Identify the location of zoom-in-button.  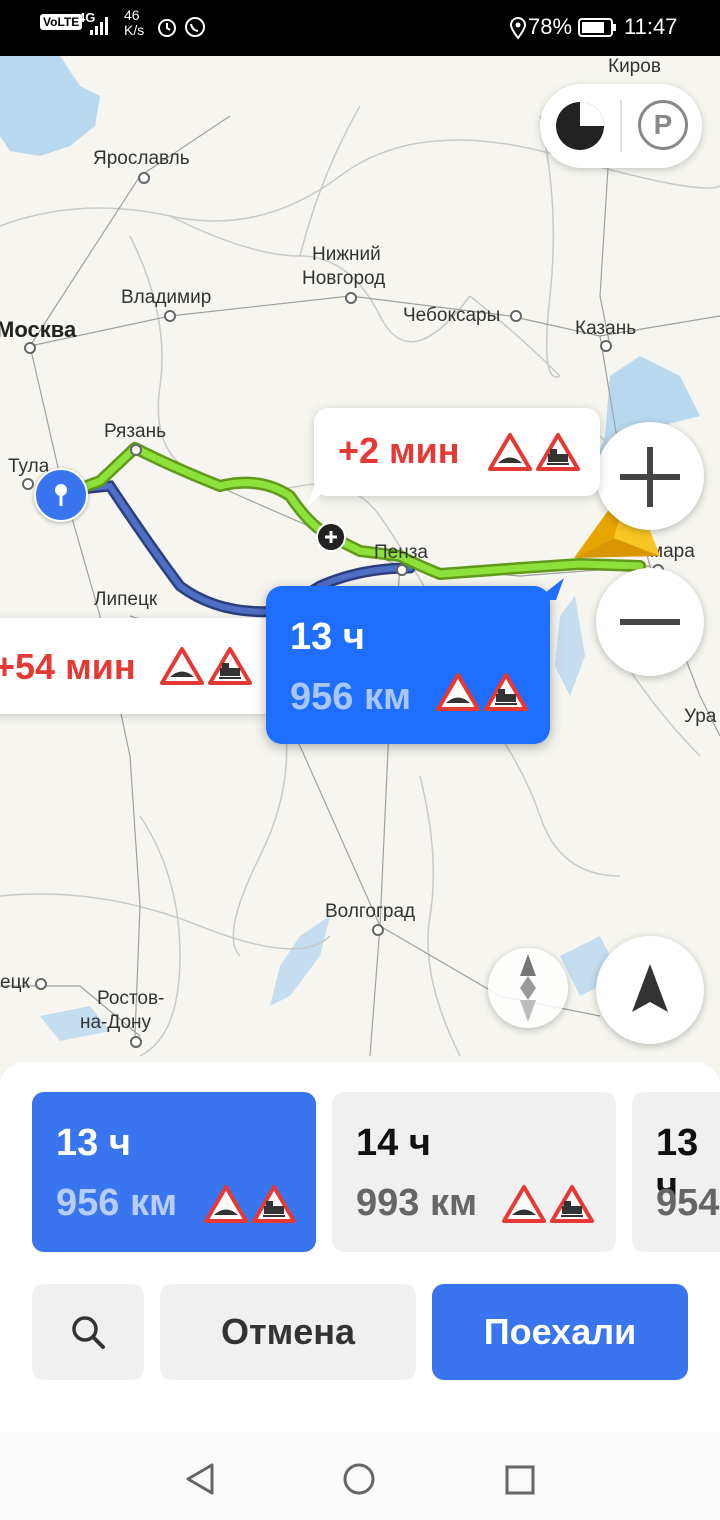
(650, 476).